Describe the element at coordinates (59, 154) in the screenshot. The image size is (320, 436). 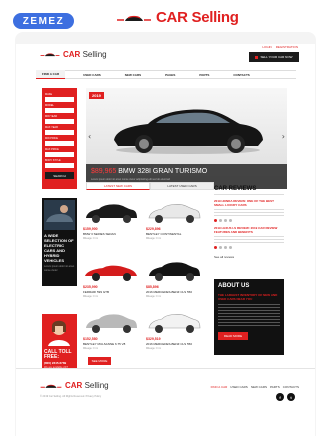
I see `max-price-select` at that location.